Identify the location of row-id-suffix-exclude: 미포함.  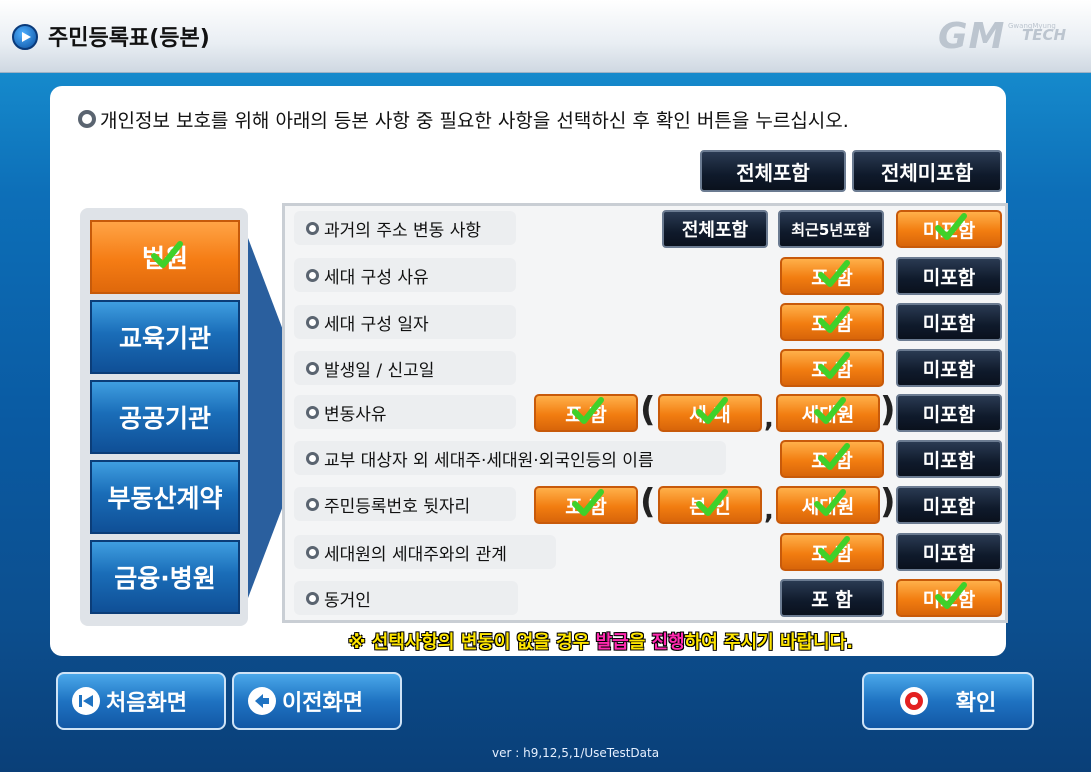
(949, 505).